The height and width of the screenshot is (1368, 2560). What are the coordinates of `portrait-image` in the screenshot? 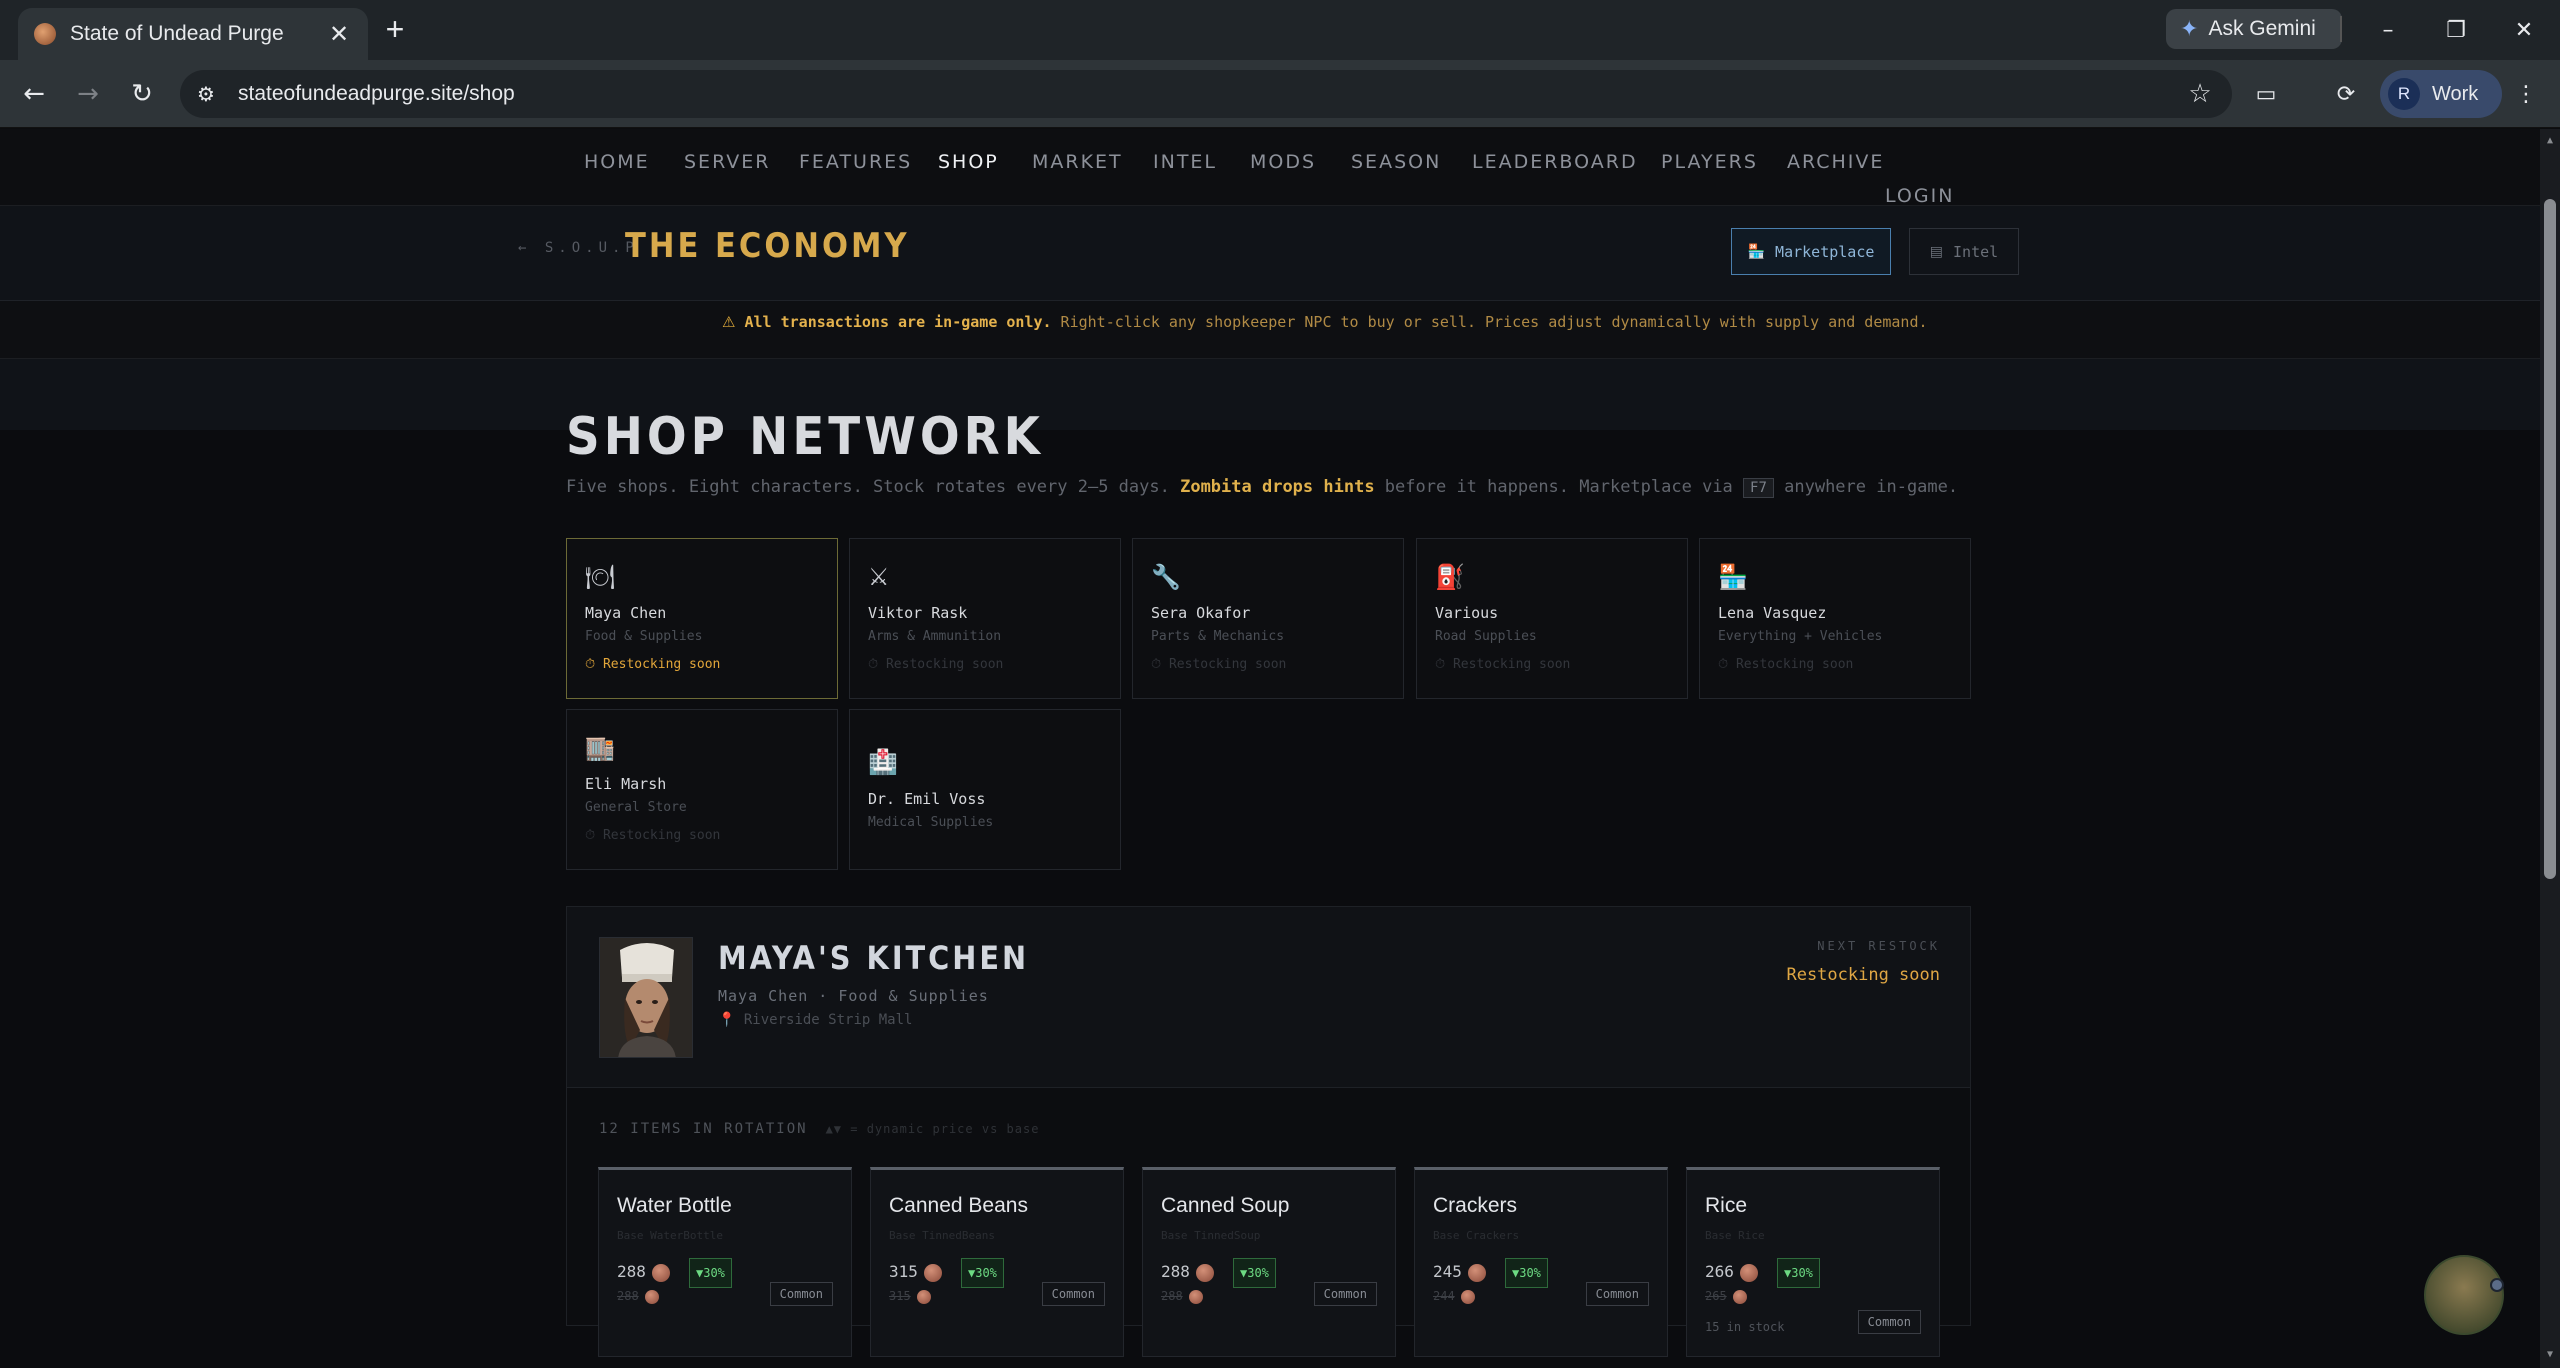 It's located at (646, 997).